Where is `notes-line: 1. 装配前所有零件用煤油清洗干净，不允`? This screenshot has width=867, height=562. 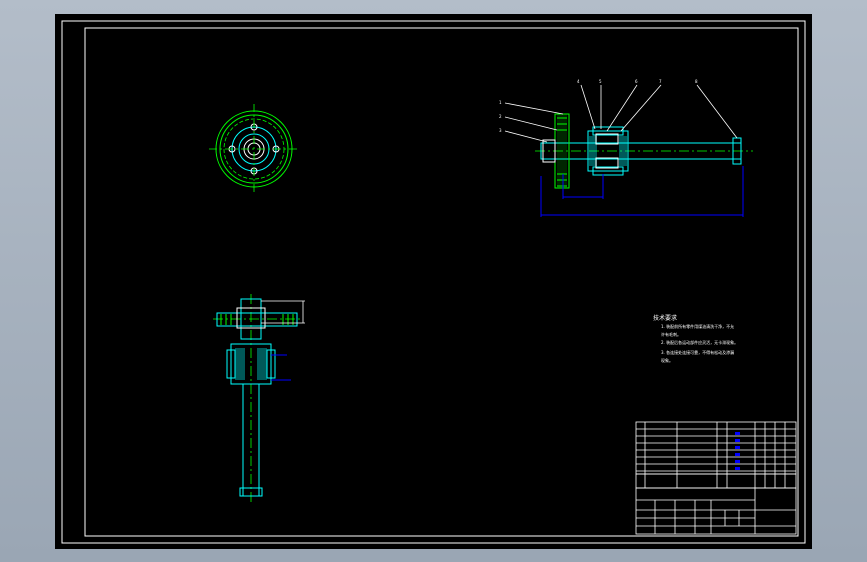 notes-line: 1. 装配前所有零件用煤油清洗干净，不允 is located at coordinates (697, 326).